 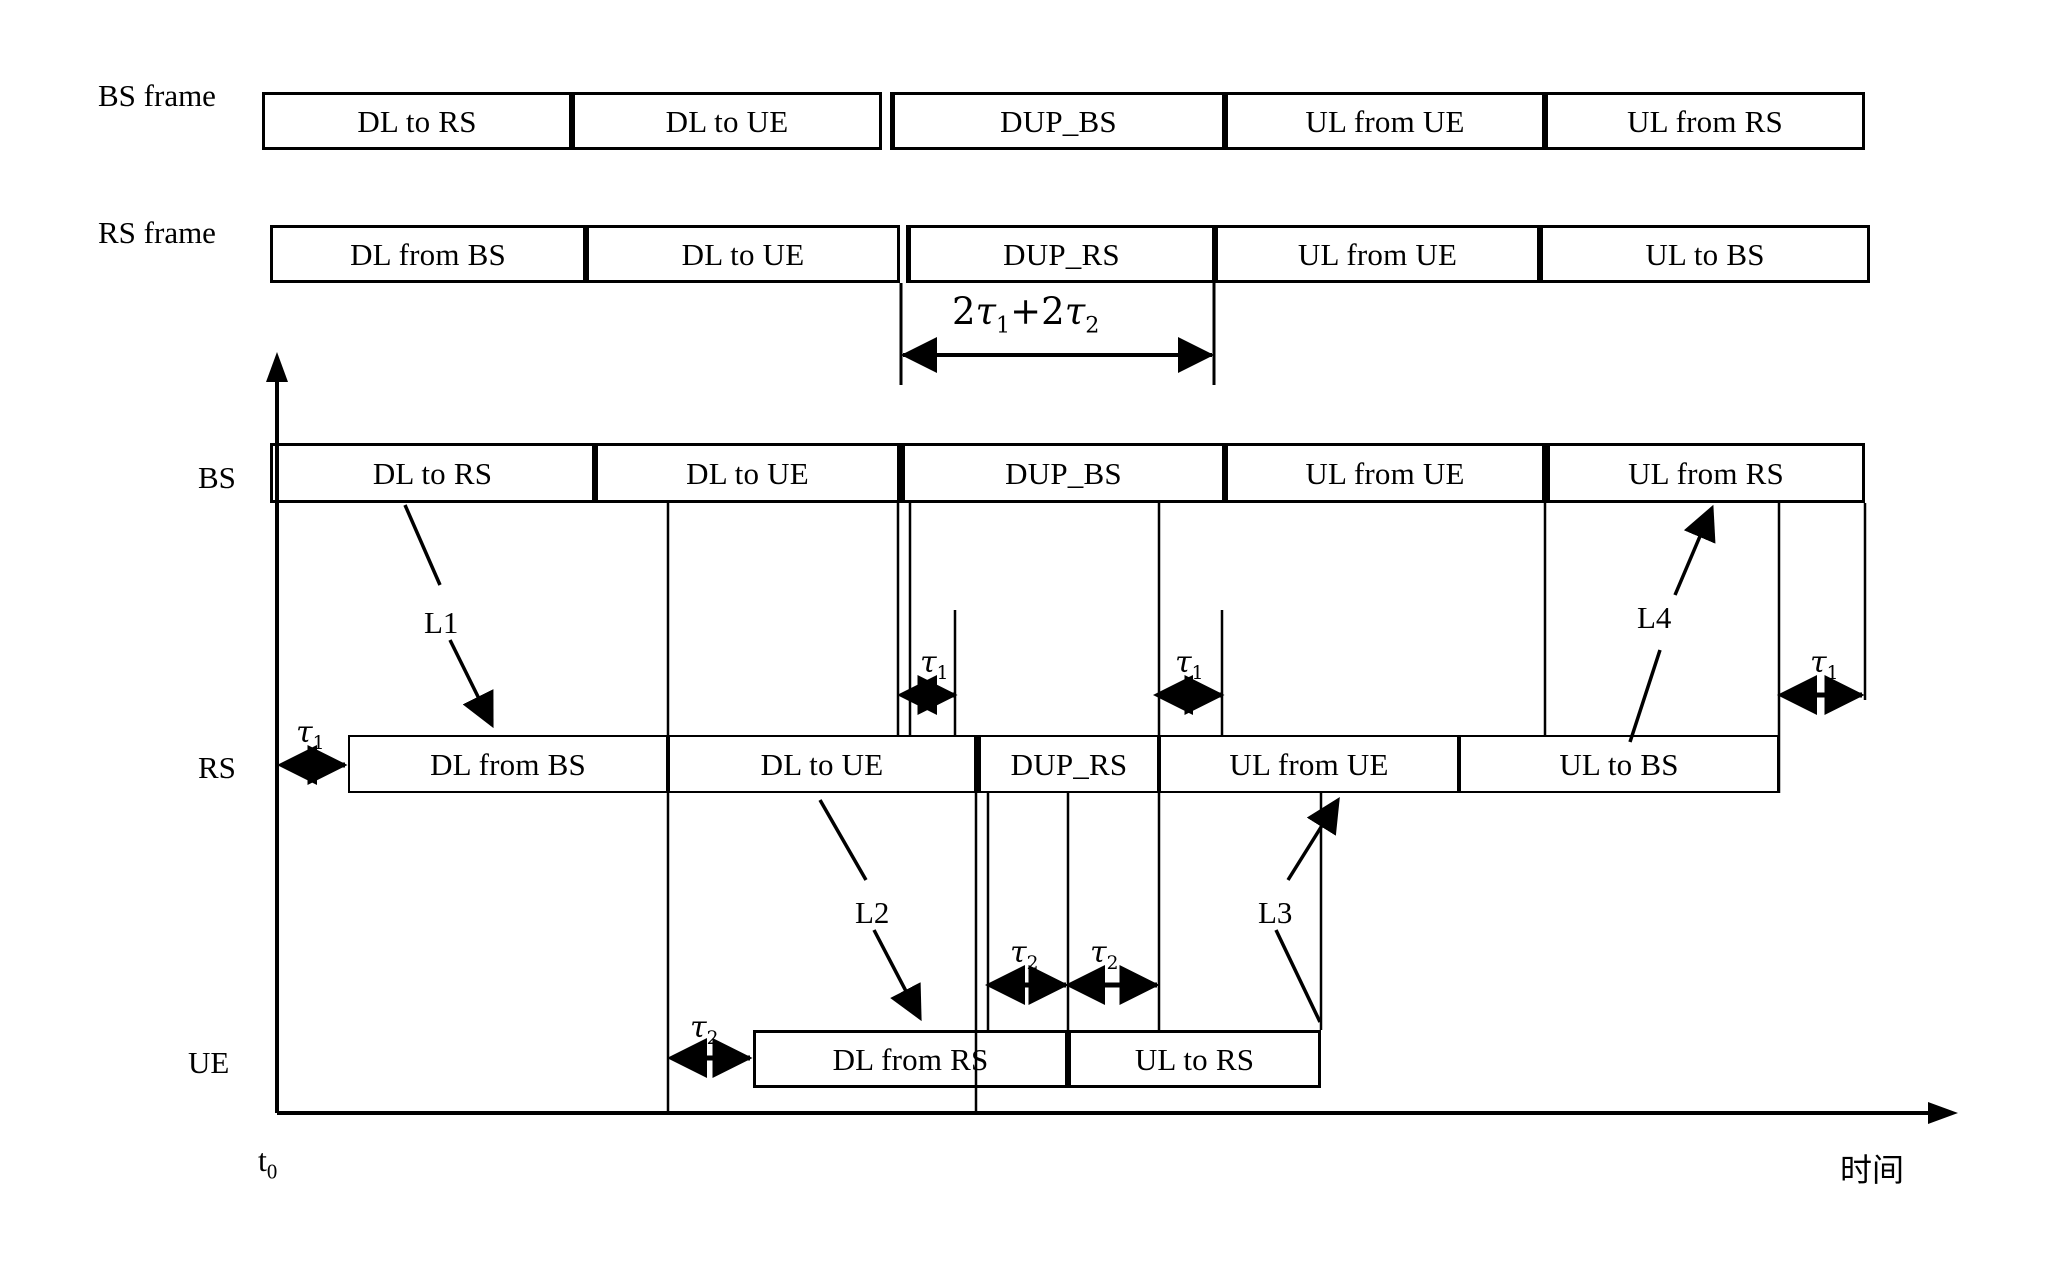 What do you see at coordinates (1194, 1059) in the screenshot?
I see `timing-ue-cell-ul-to-rs: UL to RS` at bounding box center [1194, 1059].